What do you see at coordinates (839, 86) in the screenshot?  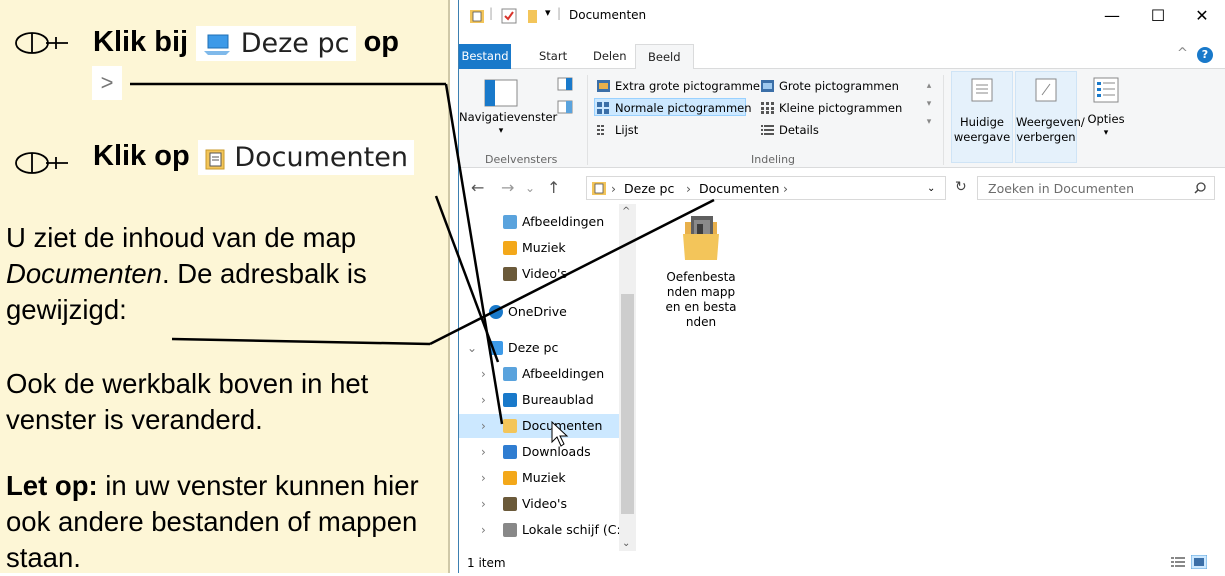 I see `option-label: Grote pictogrammen` at bounding box center [839, 86].